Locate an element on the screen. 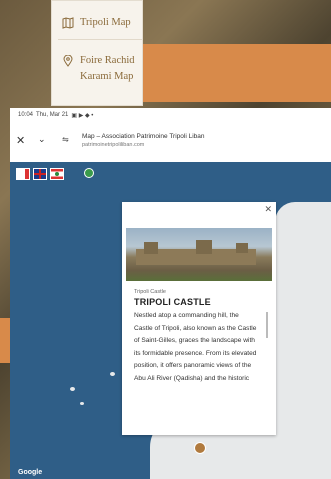  chevron-down-icon: ⌄ is located at coordinates (42, 139).